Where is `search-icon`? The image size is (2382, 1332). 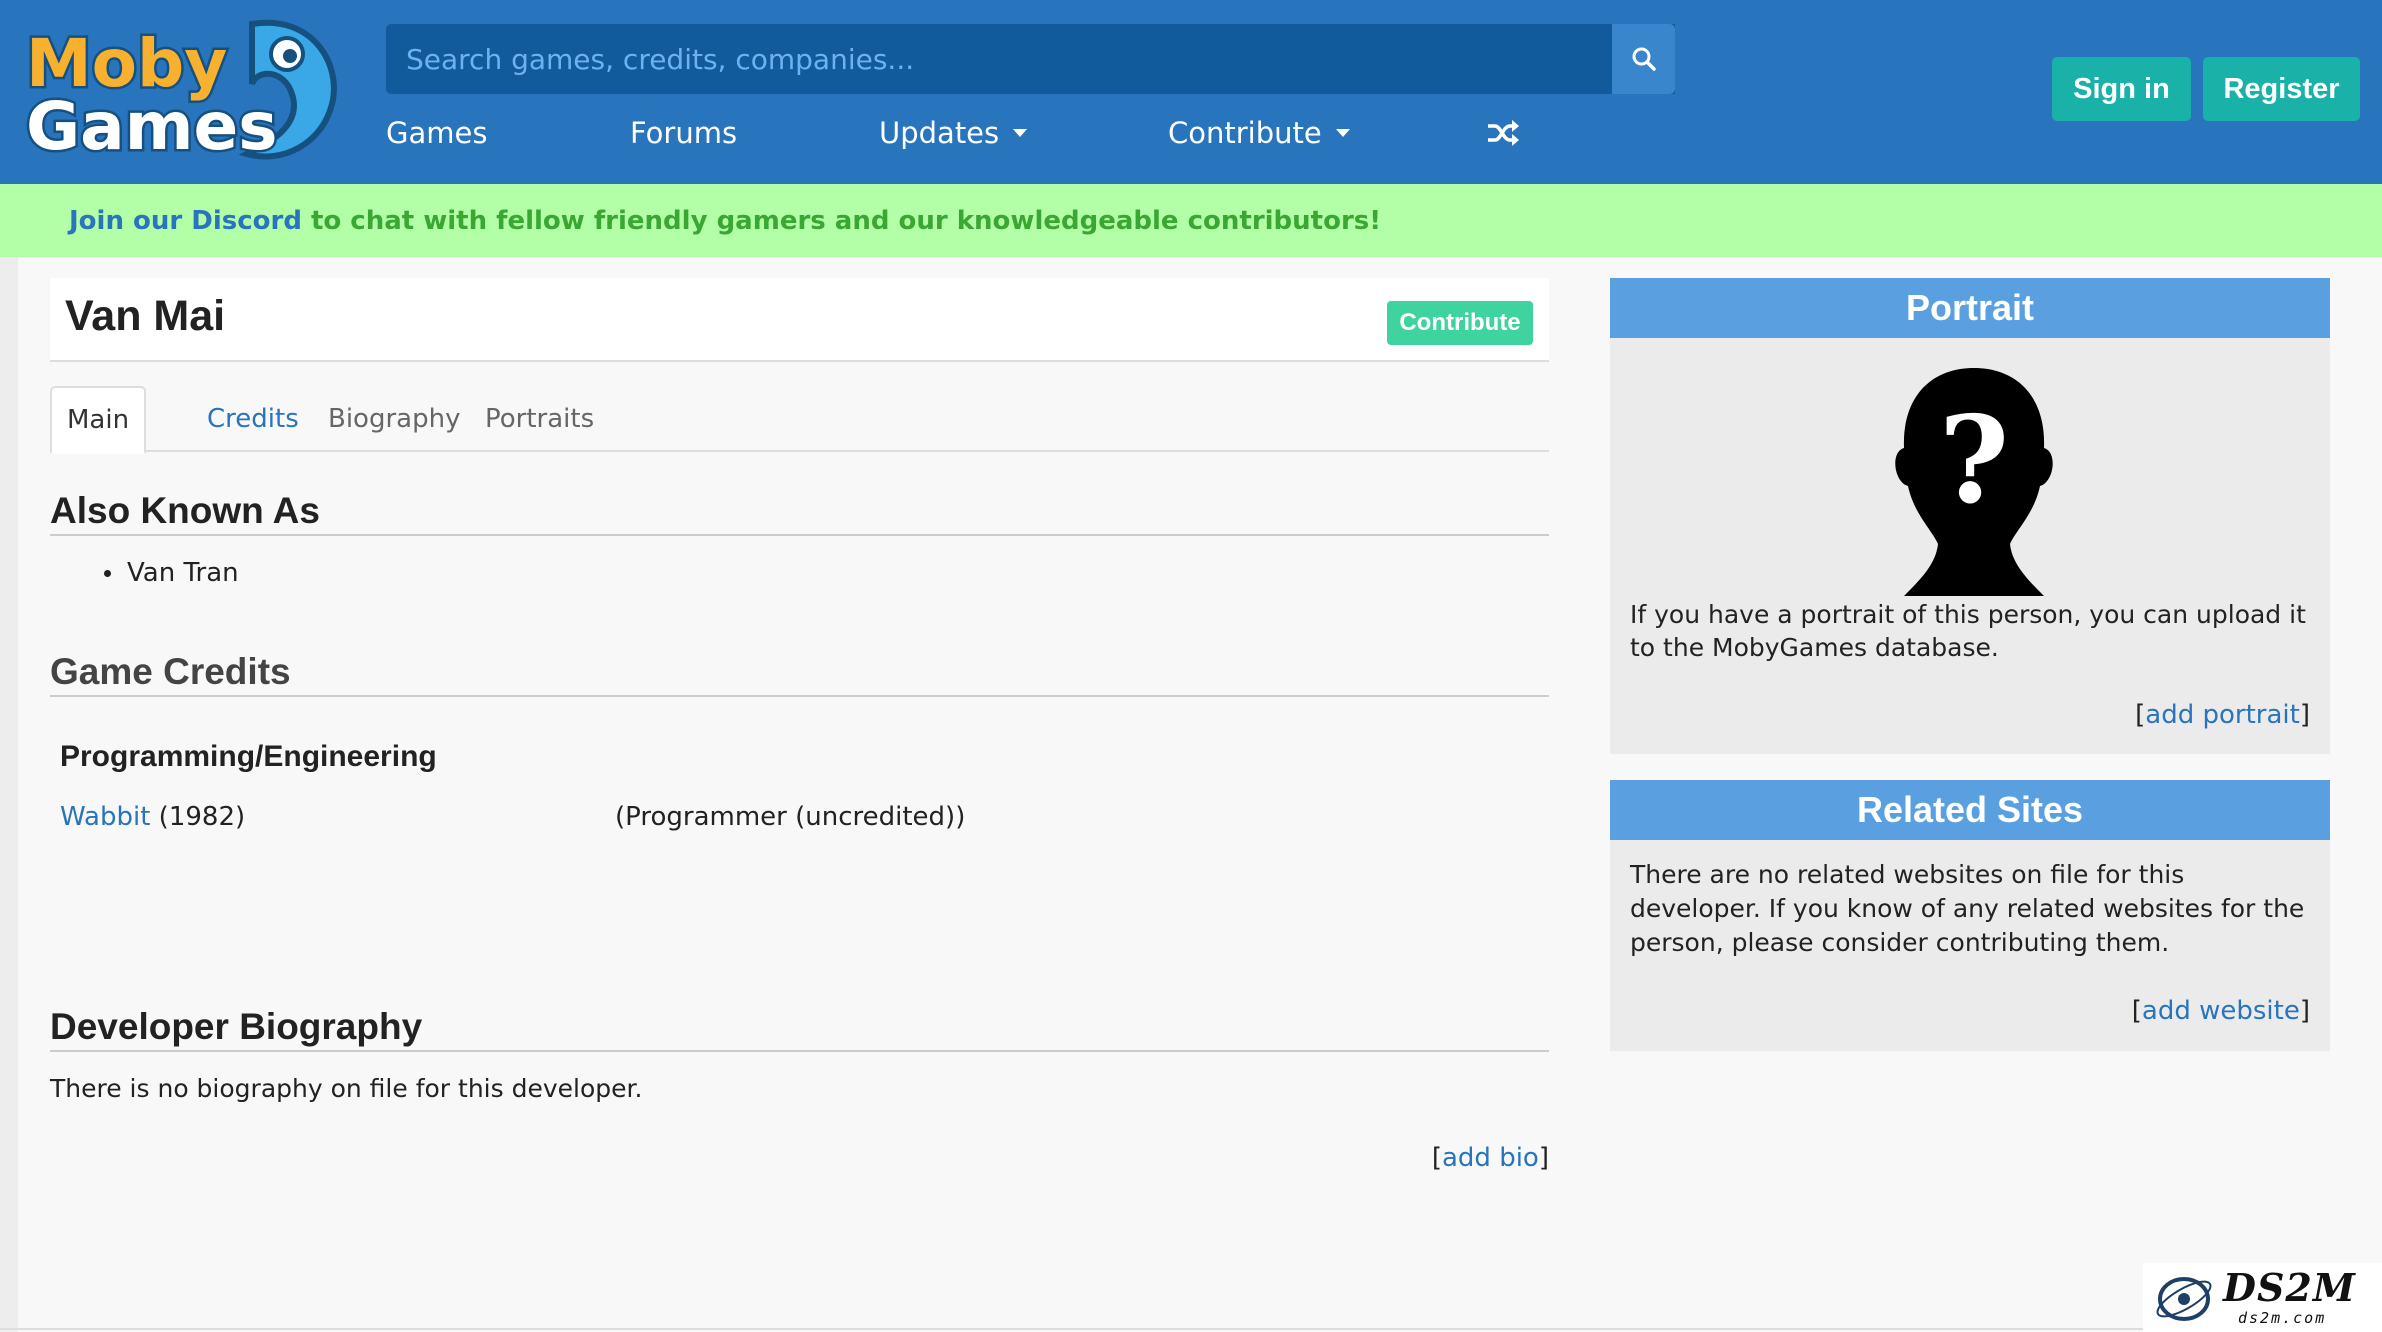
search-icon is located at coordinates (1644, 59).